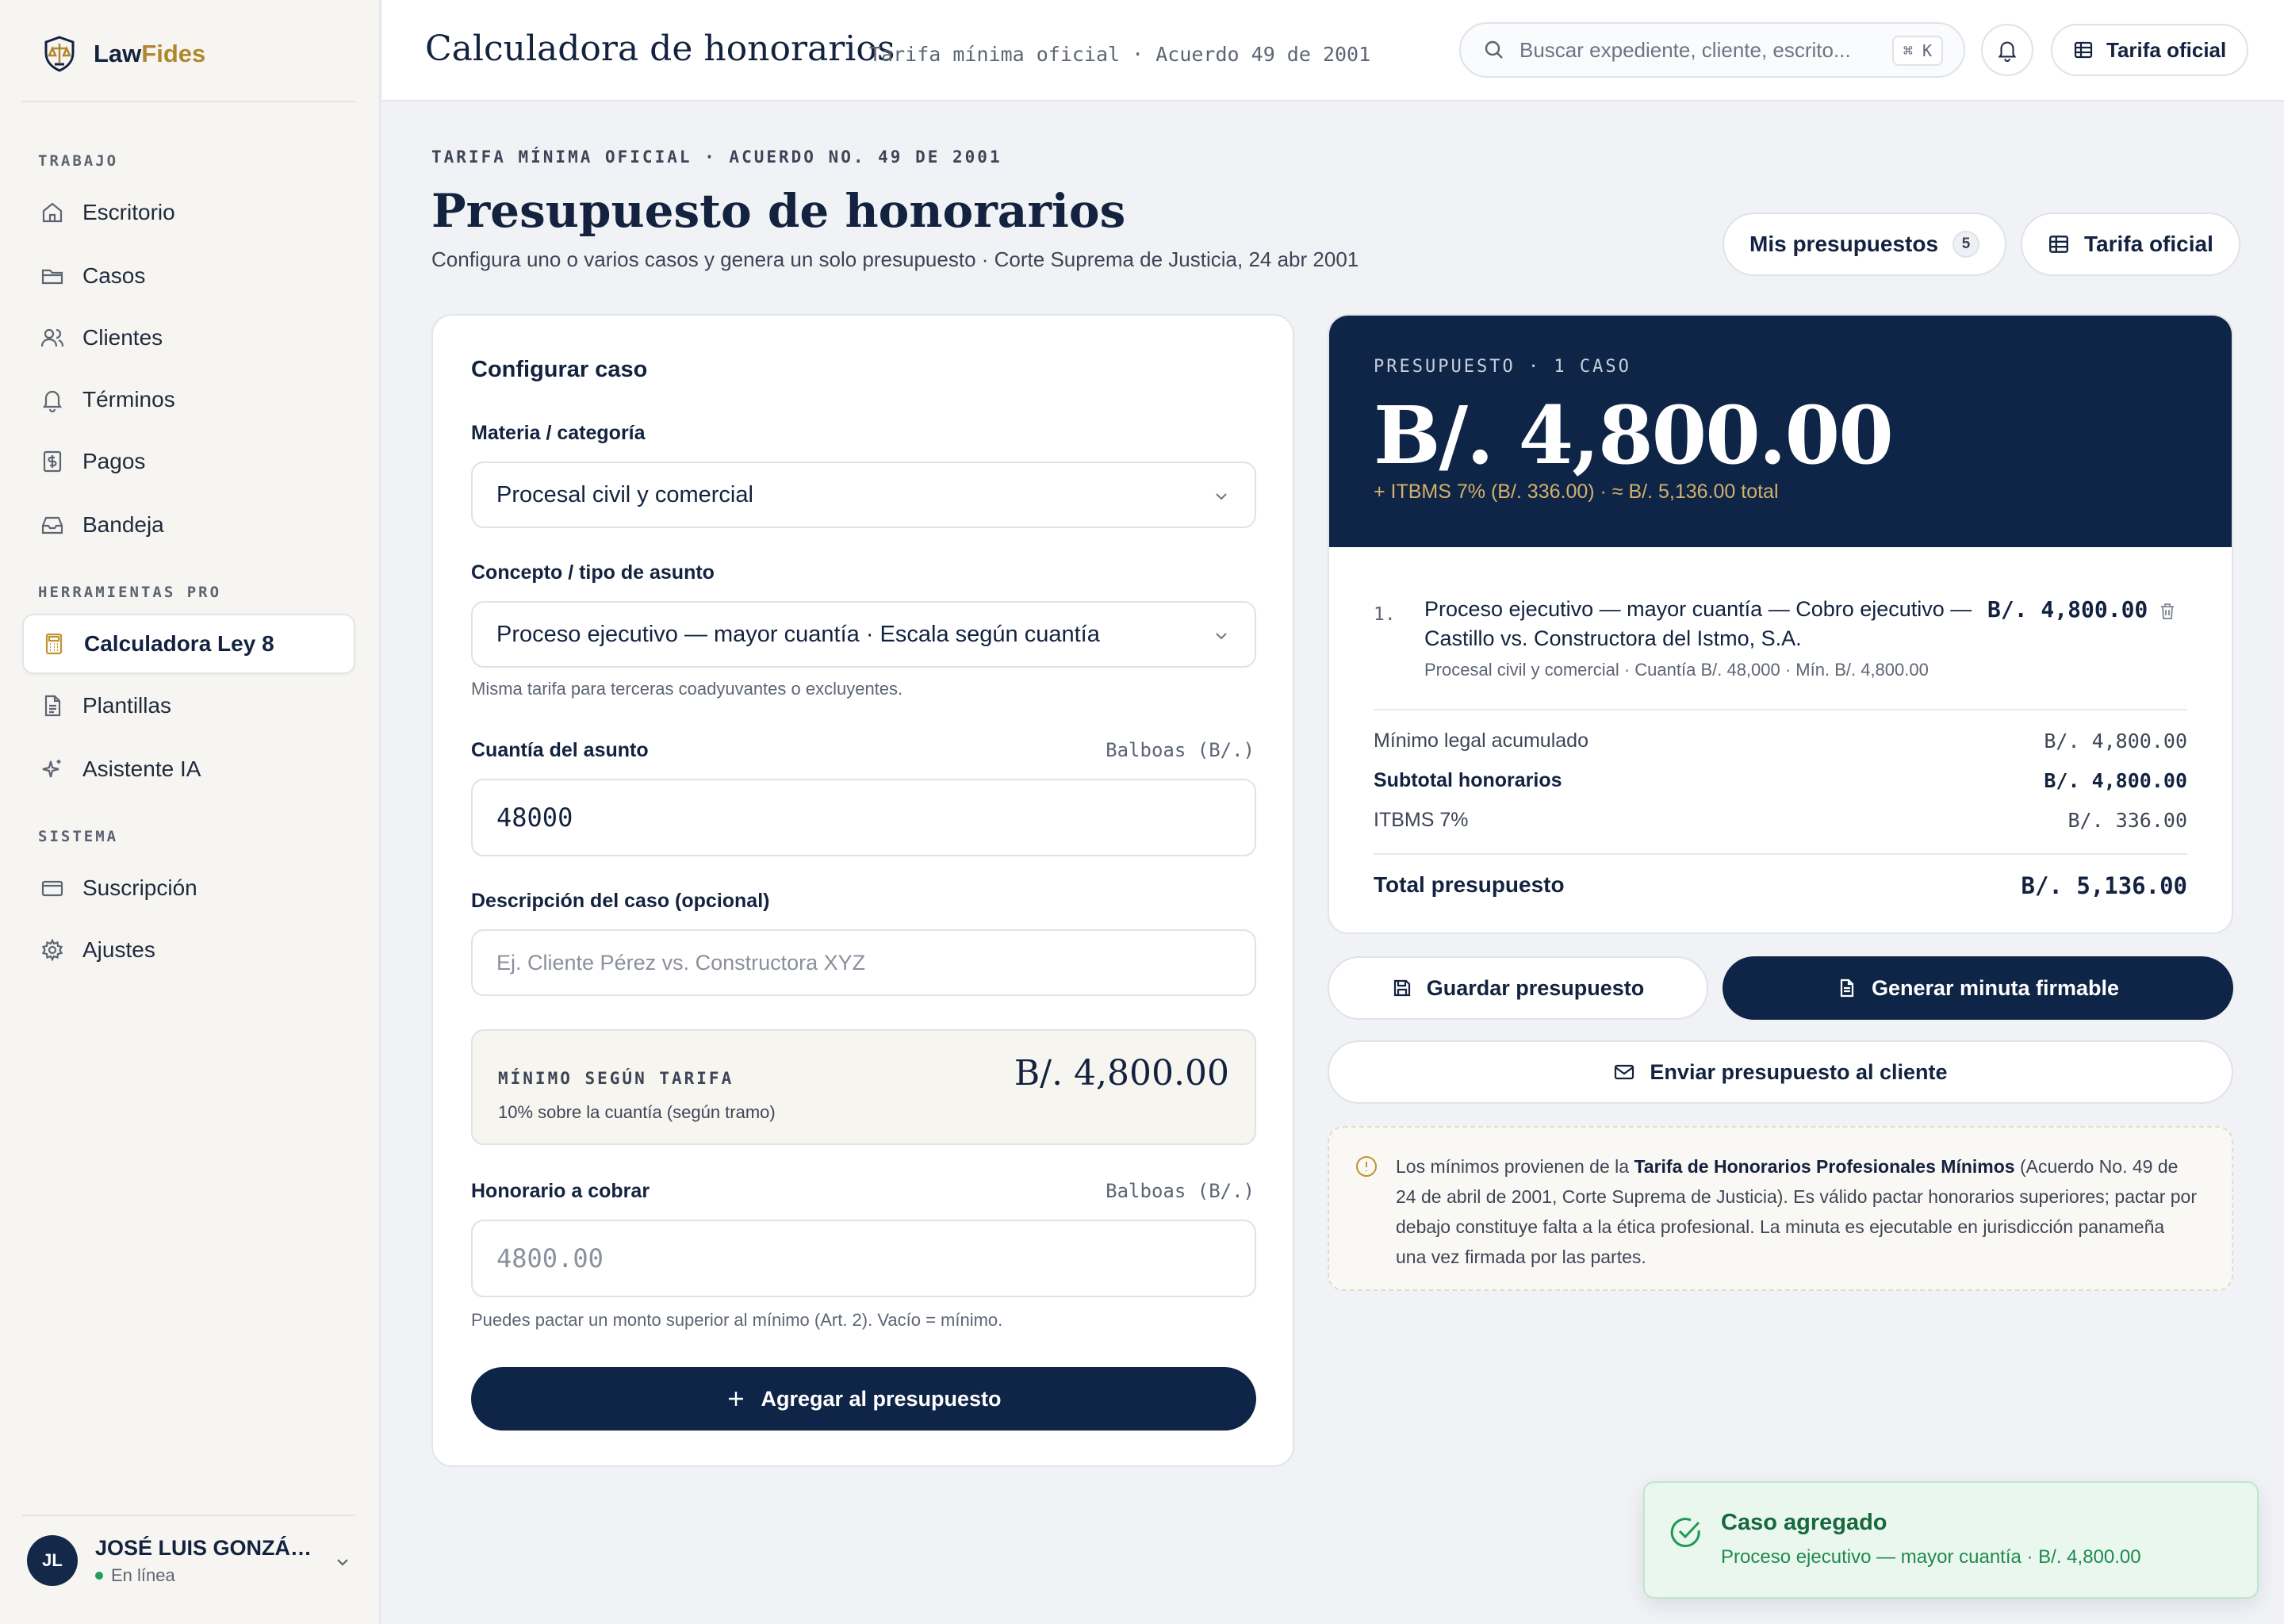  What do you see at coordinates (1180, 1191) in the screenshot?
I see `honorario-unit: Balboas (B/.)` at bounding box center [1180, 1191].